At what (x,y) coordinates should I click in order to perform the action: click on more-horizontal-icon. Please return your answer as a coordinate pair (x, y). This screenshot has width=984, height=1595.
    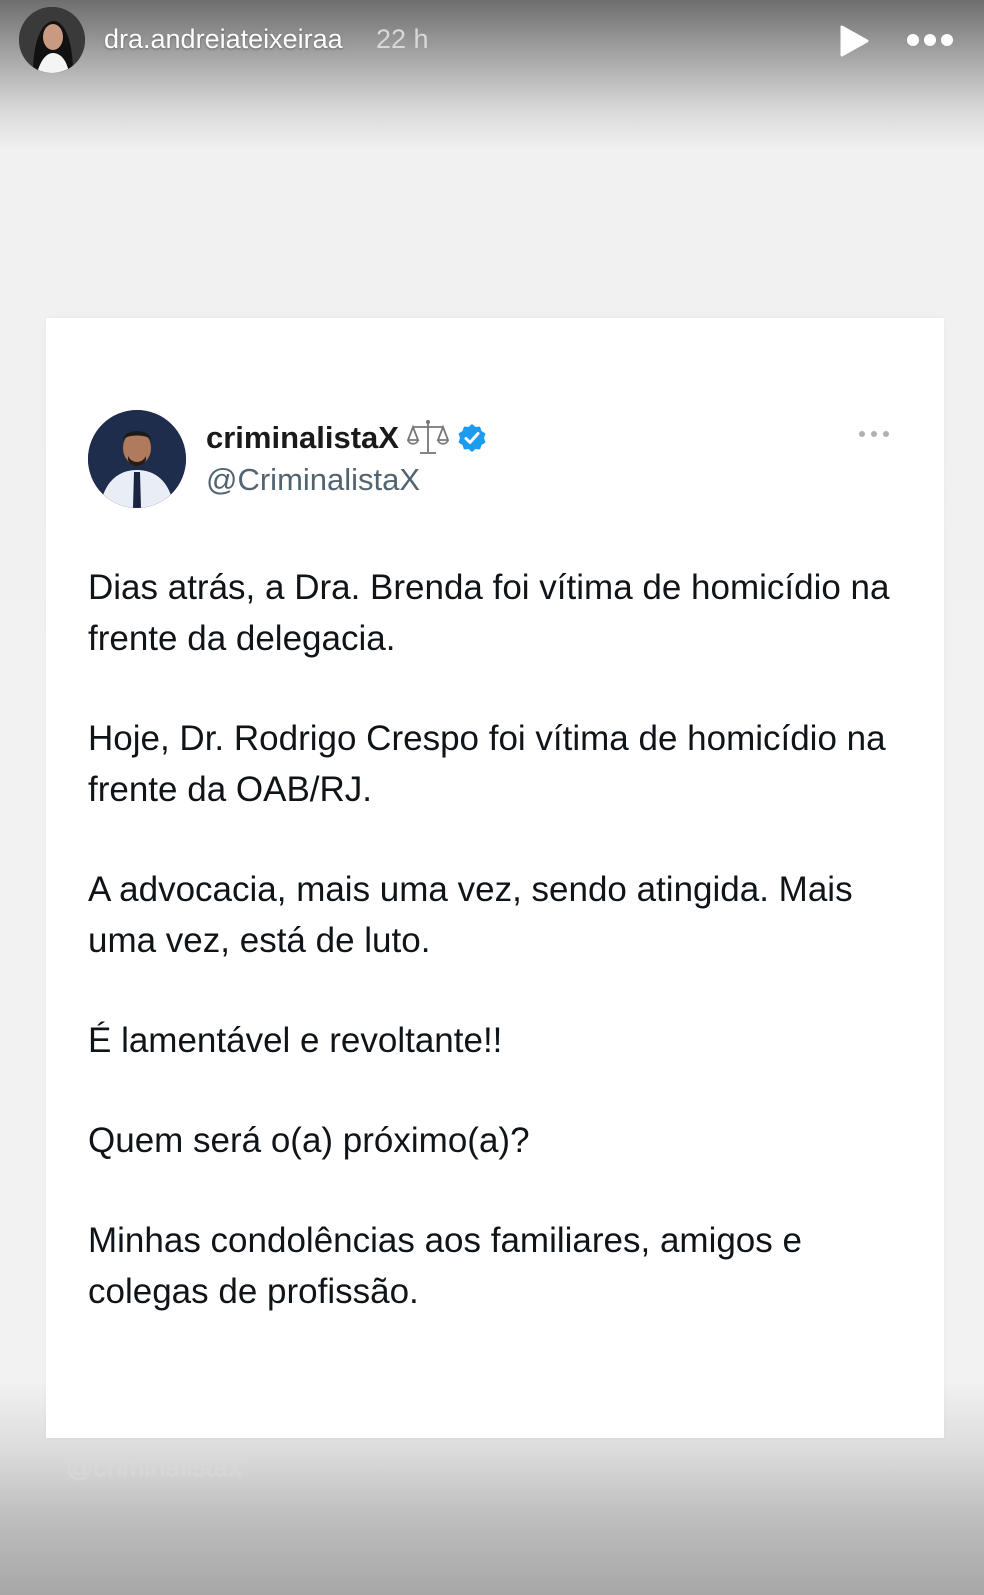
    Looking at the image, I should click on (874, 434).